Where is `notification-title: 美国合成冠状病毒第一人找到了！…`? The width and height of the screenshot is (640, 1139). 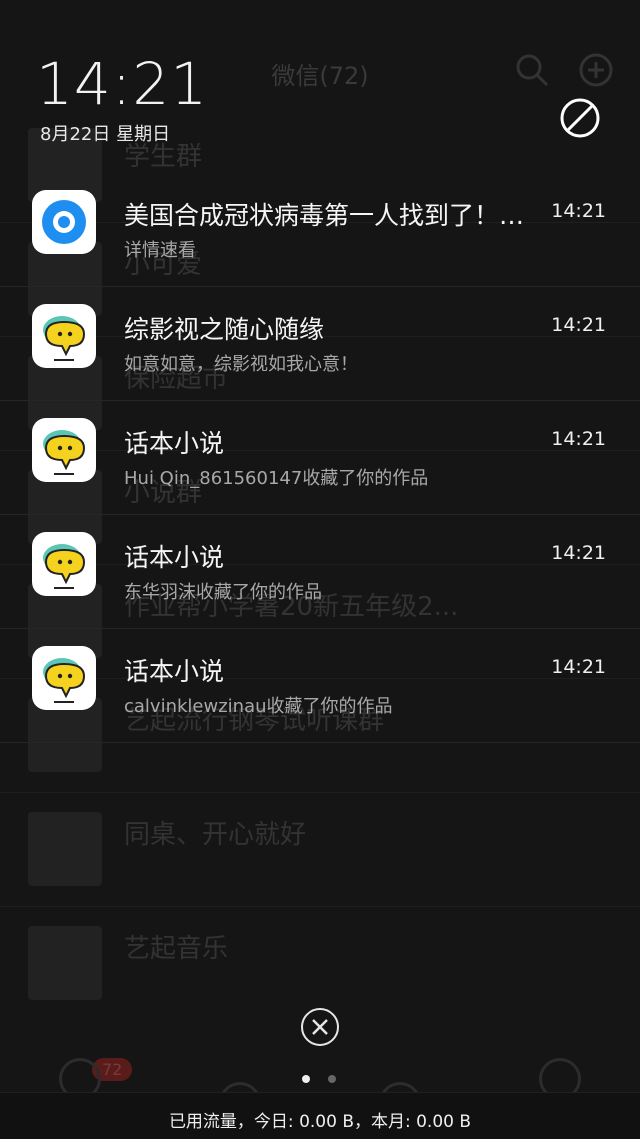
notification-title: 美国合成冠状病毒第一人找到了！… is located at coordinates (324, 215).